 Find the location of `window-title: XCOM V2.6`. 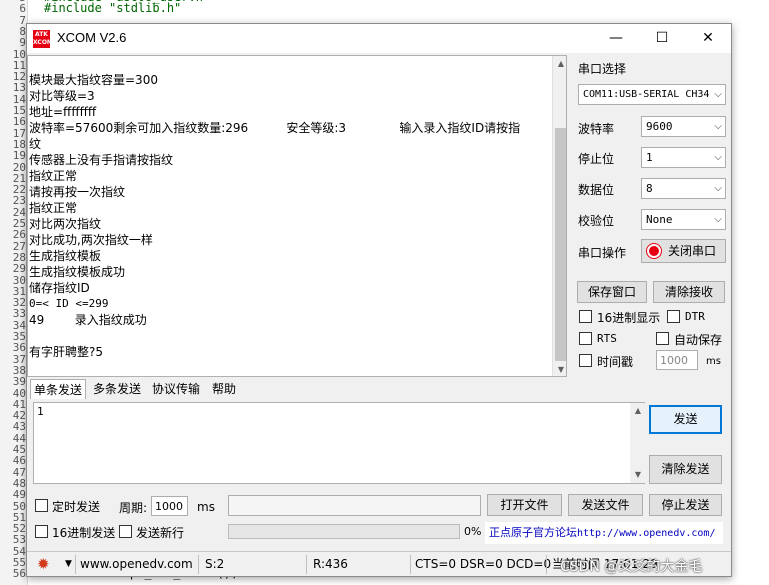

window-title: XCOM V2.6 is located at coordinates (92, 37).